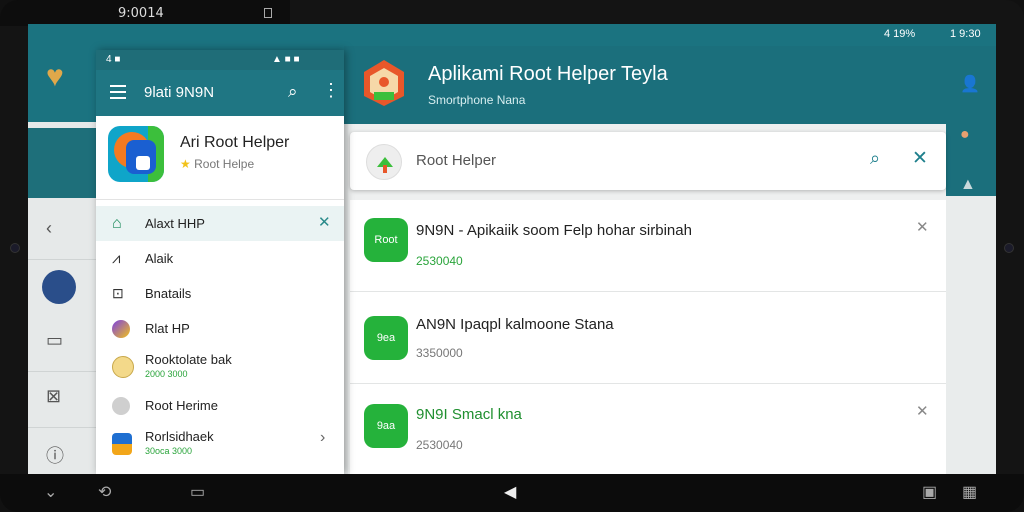 The image size is (1024, 512). Describe the element at coordinates (179, 436) in the screenshot. I see `drawer-item-label: Rorlsidhaek` at that location.